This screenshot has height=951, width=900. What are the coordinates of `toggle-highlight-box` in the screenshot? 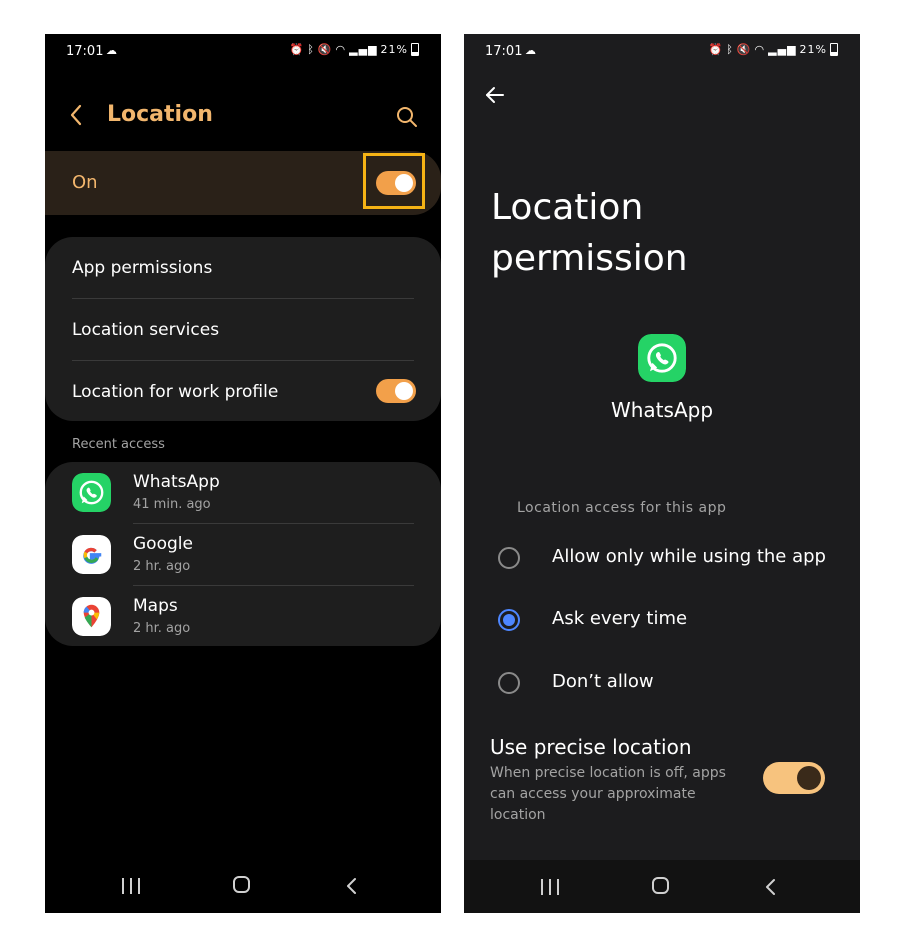 It's located at (394, 181).